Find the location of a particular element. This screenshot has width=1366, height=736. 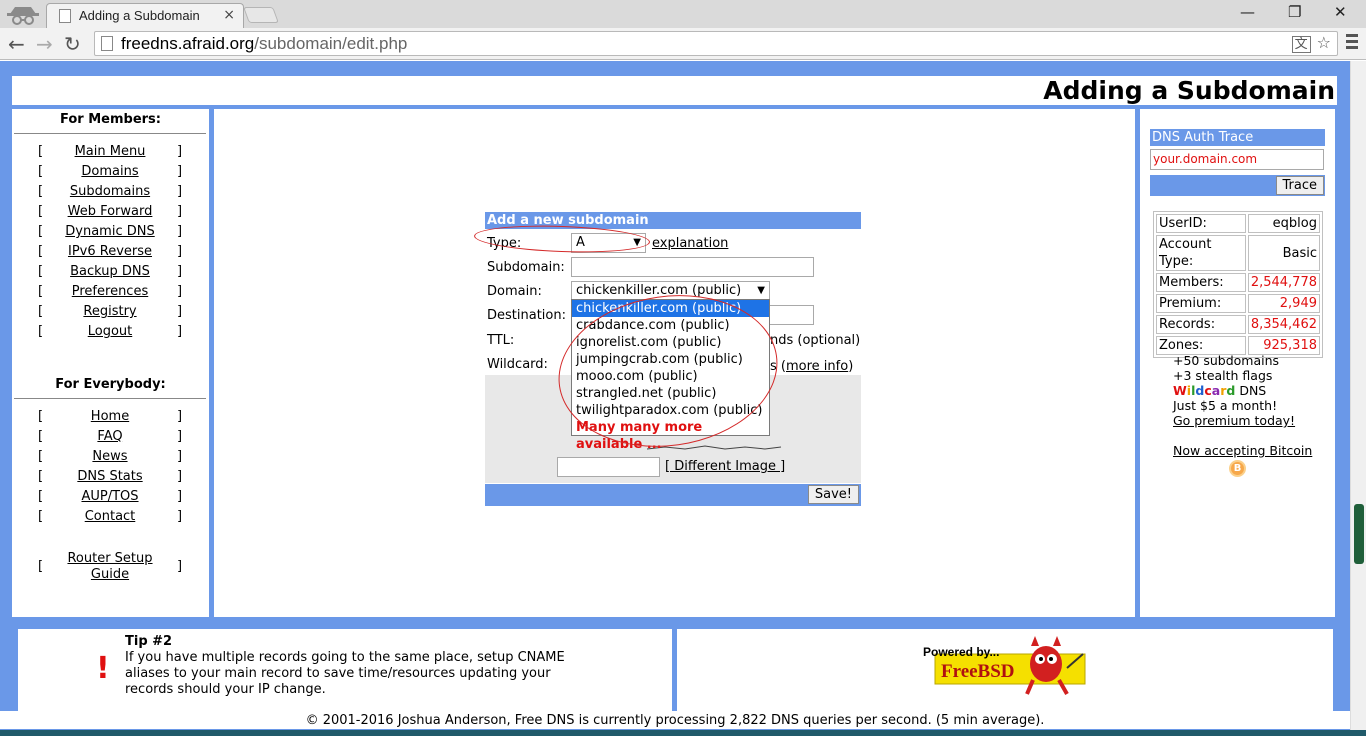

stat-label: UserID: is located at coordinates (1201, 223).